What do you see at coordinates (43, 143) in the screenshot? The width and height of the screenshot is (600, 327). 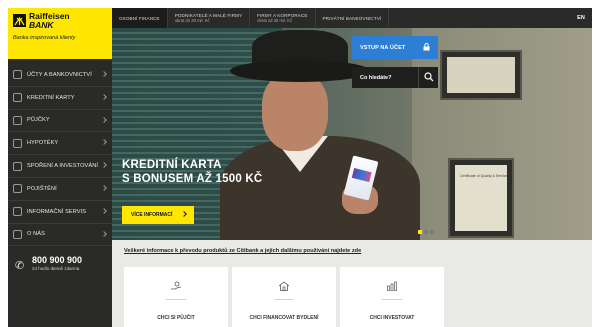 I see `sidebar-item-label: HYPOTÉKY` at bounding box center [43, 143].